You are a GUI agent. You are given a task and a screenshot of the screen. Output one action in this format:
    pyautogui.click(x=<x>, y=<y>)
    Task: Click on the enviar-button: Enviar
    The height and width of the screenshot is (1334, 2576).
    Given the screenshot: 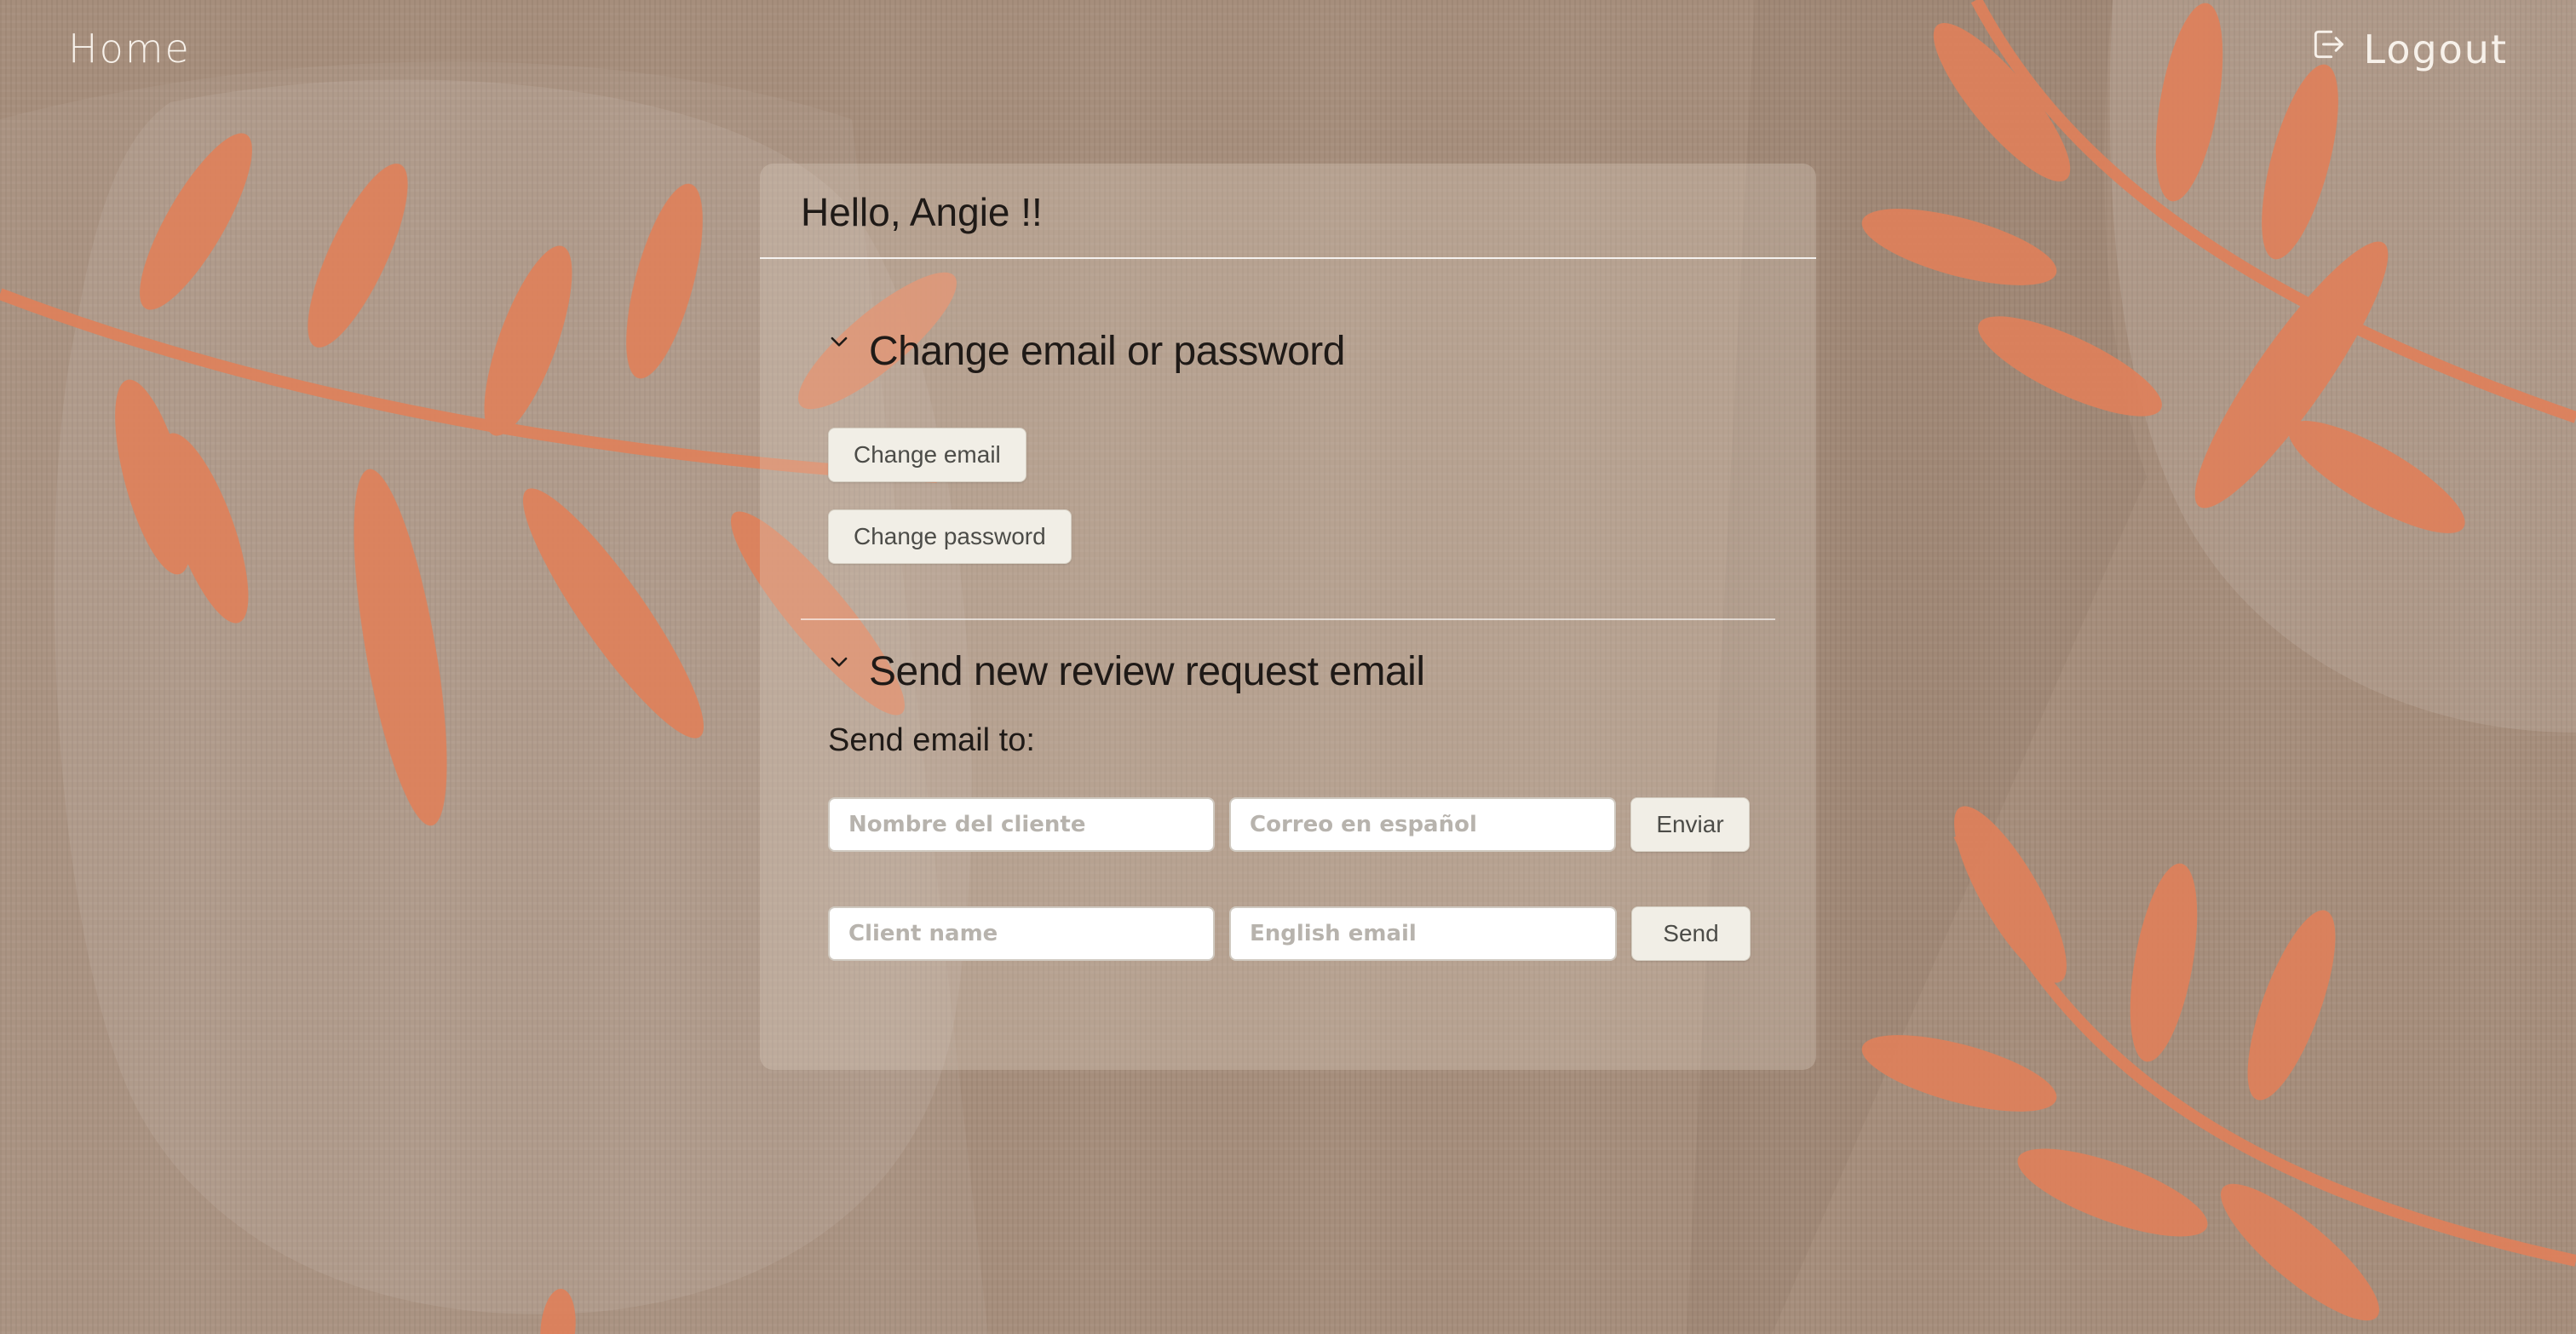 What is the action you would take?
    pyautogui.click(x=1690, y=824)
    